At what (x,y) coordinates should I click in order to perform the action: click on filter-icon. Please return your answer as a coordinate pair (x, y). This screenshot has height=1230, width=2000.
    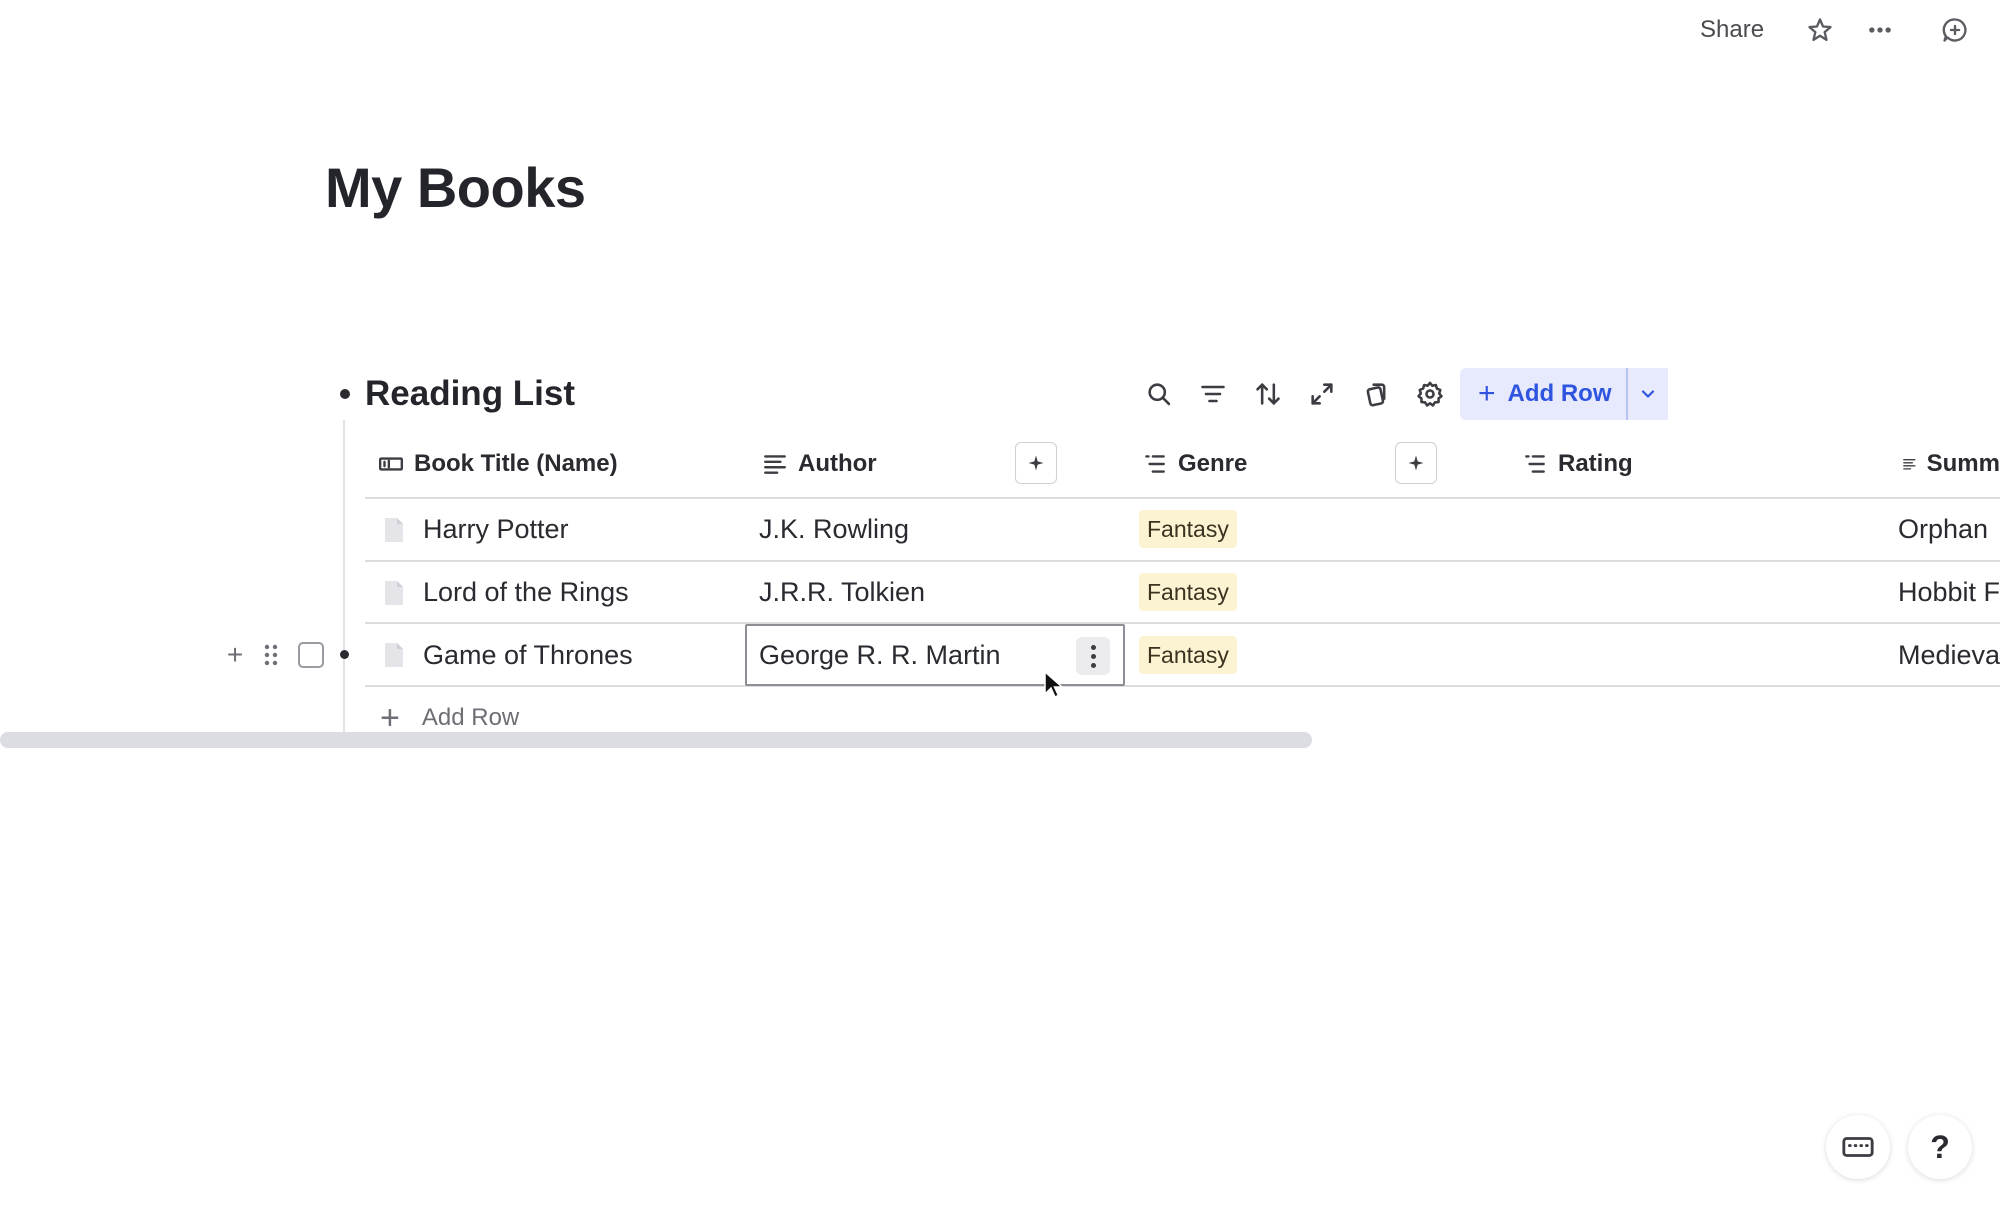
    Looking at the image, I should click on (1213, 394).